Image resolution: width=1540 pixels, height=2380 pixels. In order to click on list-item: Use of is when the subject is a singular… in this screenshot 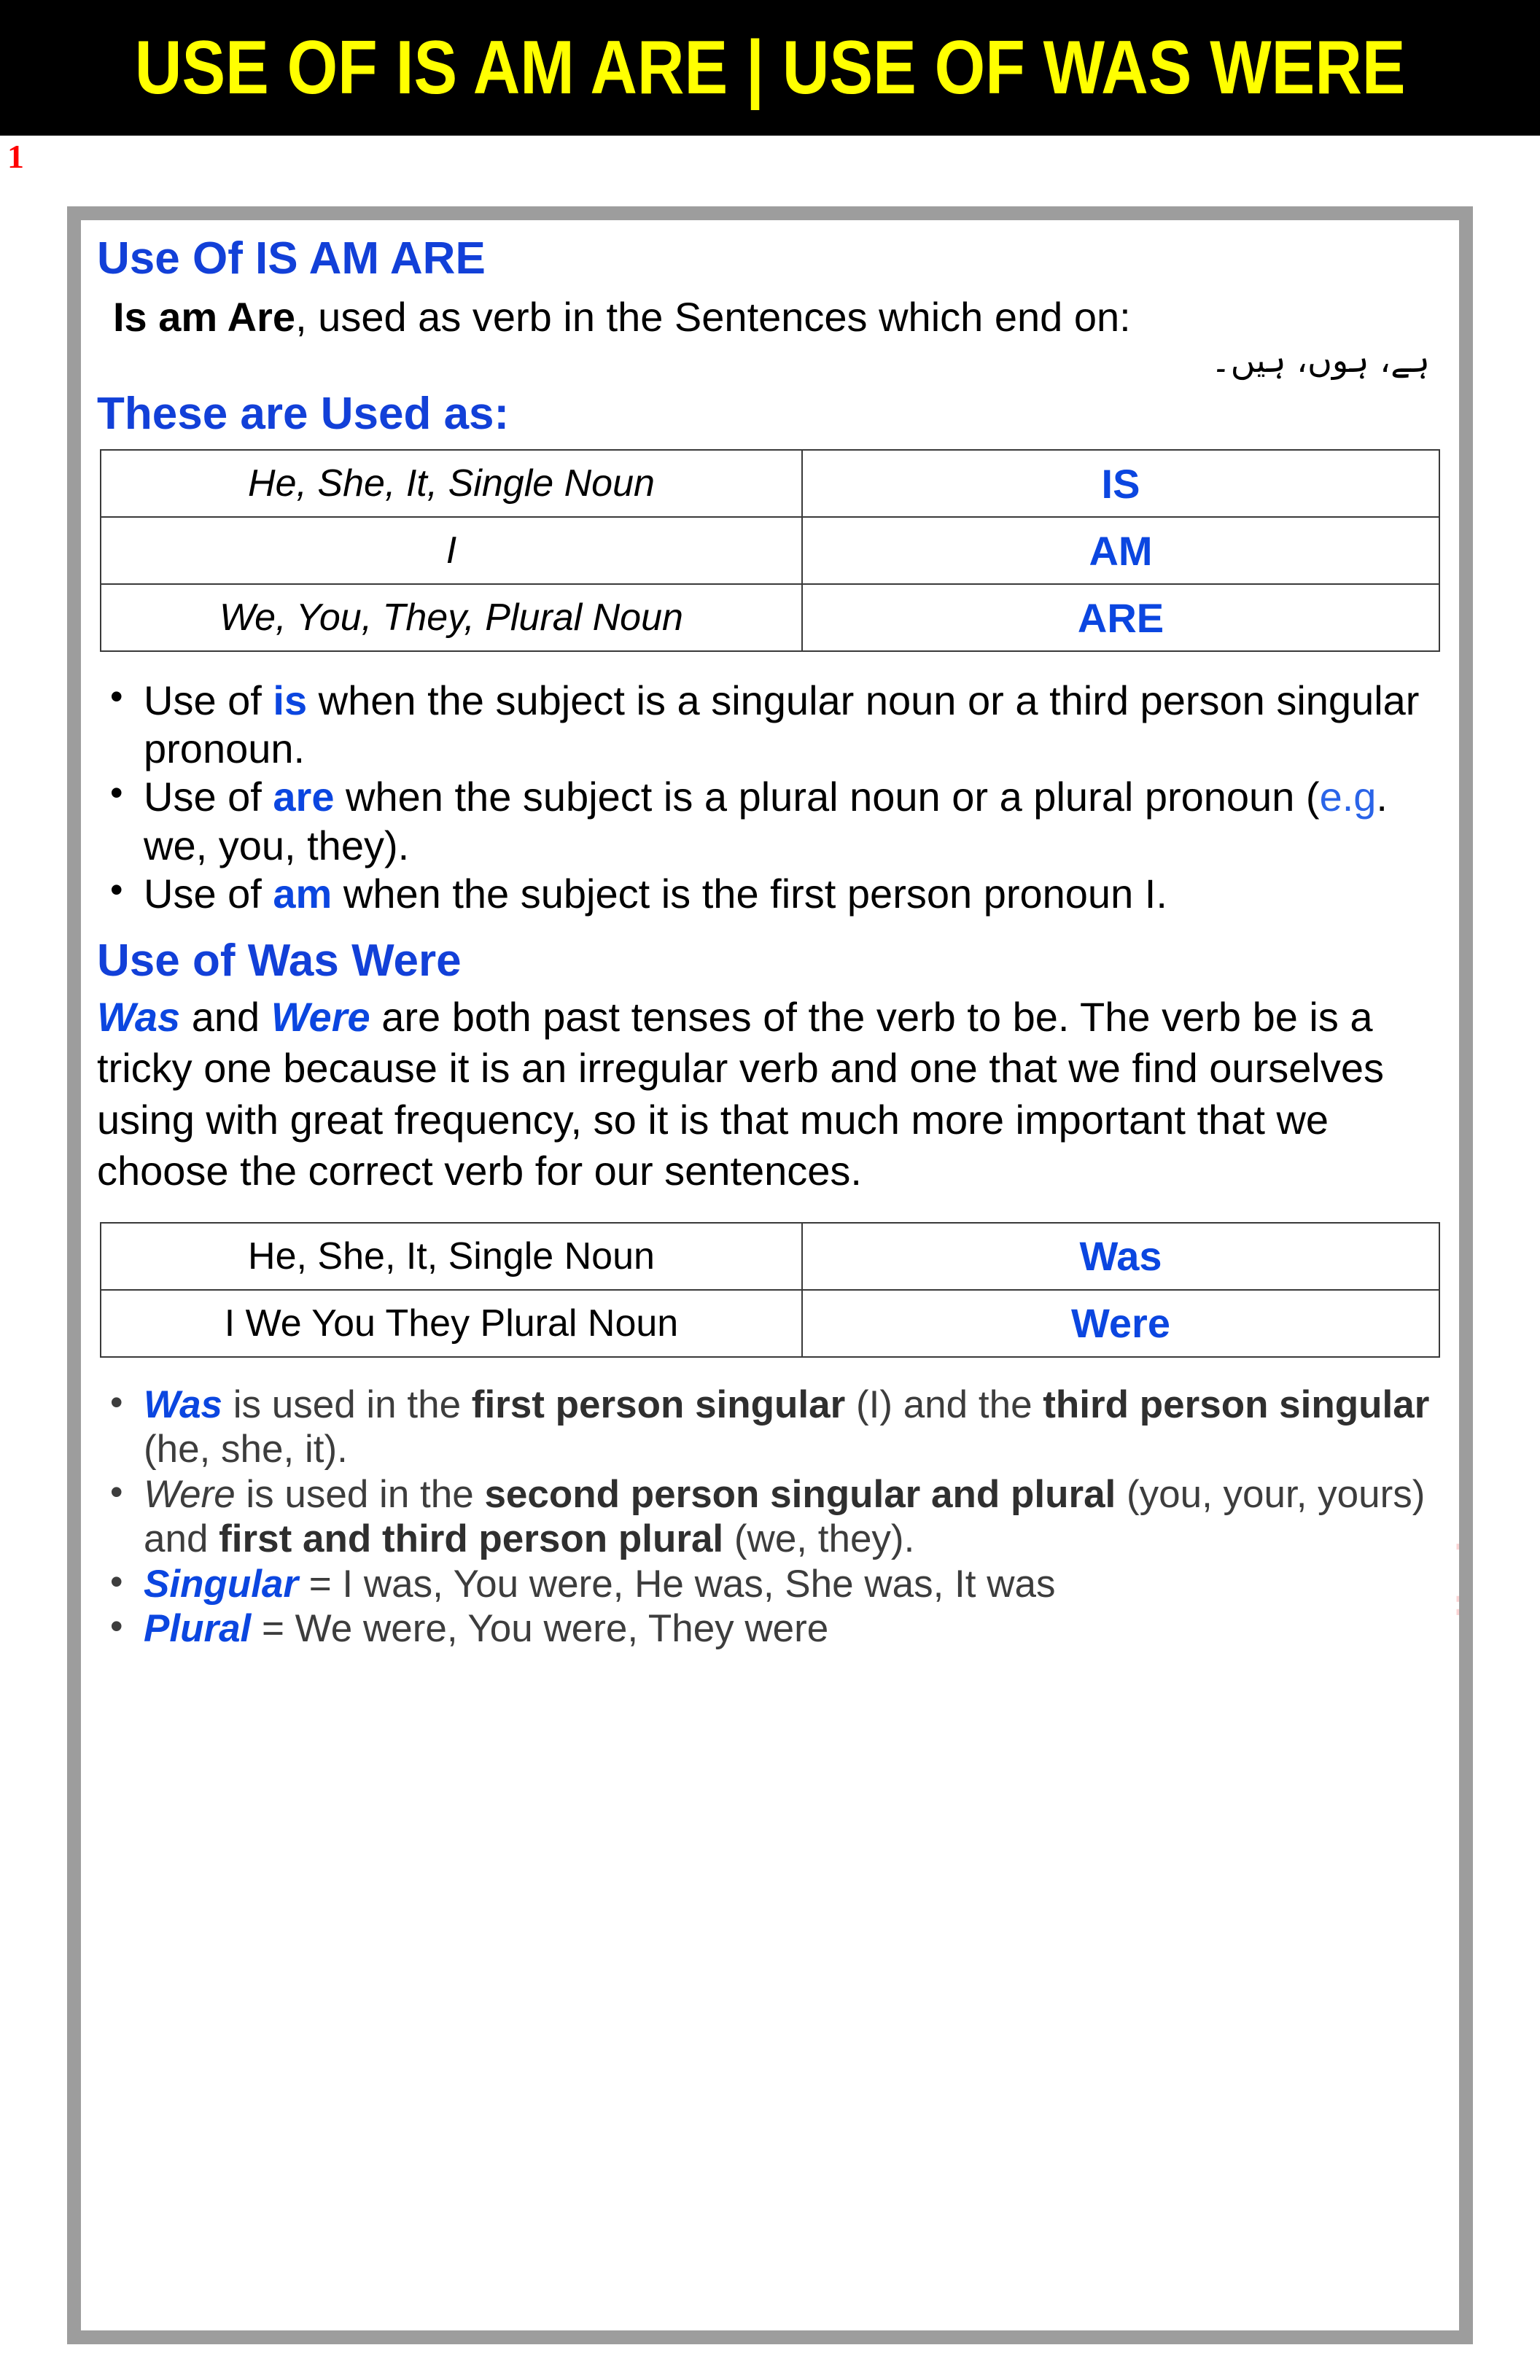, I will do `click(770, 724)`.